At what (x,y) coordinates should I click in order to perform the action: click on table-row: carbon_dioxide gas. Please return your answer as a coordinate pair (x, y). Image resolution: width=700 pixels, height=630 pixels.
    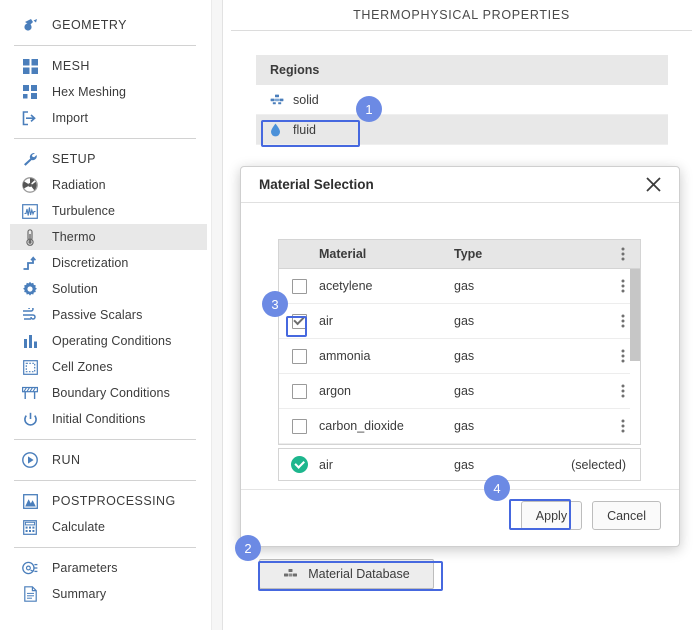
    Looking at the image, I should click on (459, 426).